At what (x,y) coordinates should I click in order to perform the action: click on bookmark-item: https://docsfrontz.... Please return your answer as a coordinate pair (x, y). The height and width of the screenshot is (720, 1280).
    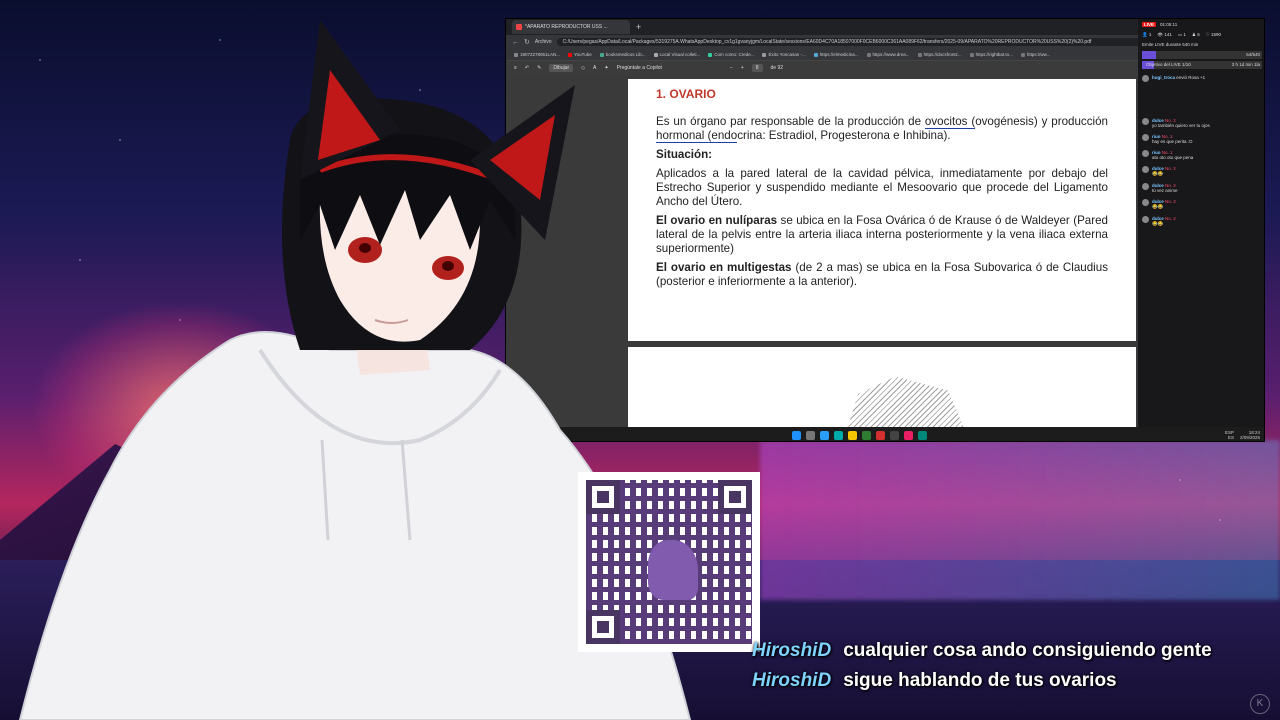
    Looking at the image, I should click on (939, 54).